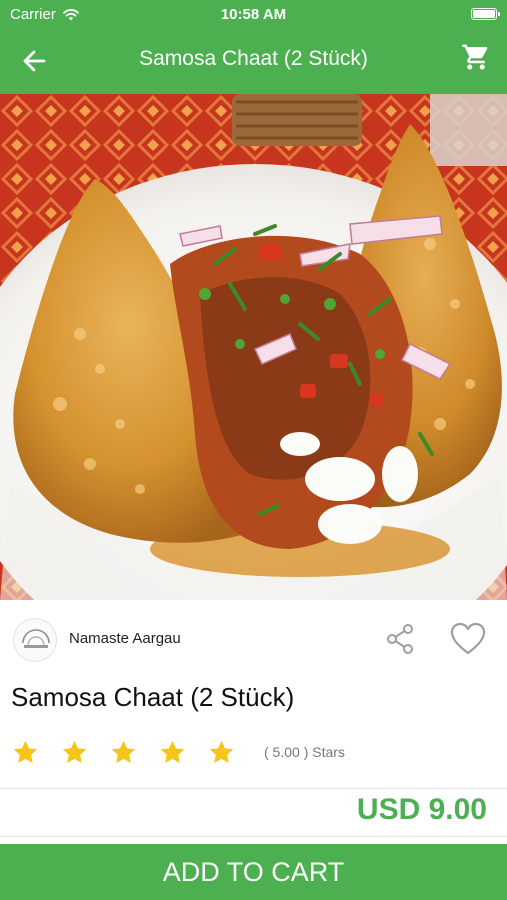 Image resolution: width=507 pixels, height=900 pixels. What do you see at coordinates (253, 872) in the screenshot?
I see `add-to-cart-button: ADD TO CART` at bounding box center [253, 872].